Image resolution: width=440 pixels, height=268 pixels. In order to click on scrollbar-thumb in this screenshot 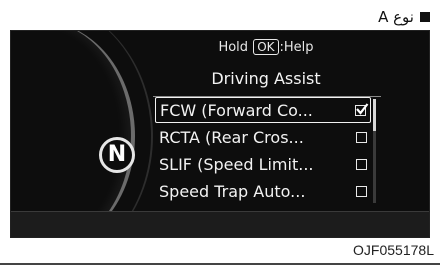, I will do `click(374, 115)`.